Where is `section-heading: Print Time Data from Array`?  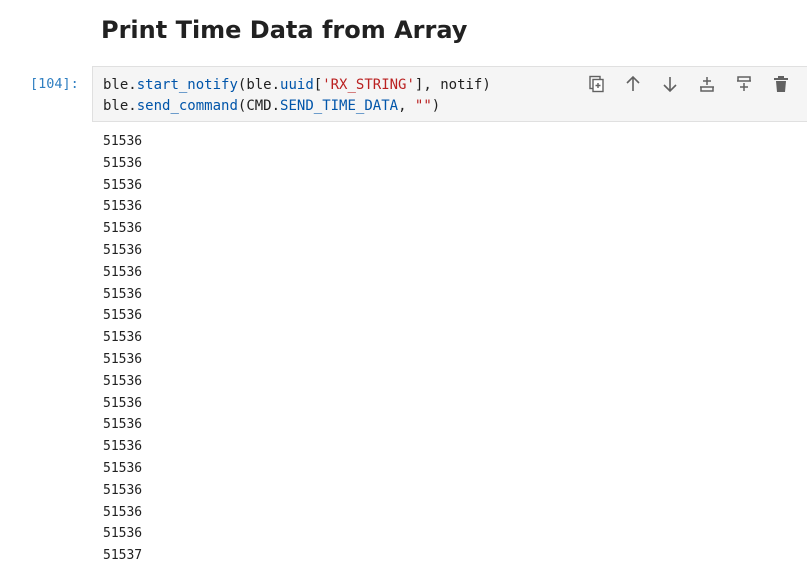 section-heading: Print Time Data from Array is located at coordinates (284, 30).